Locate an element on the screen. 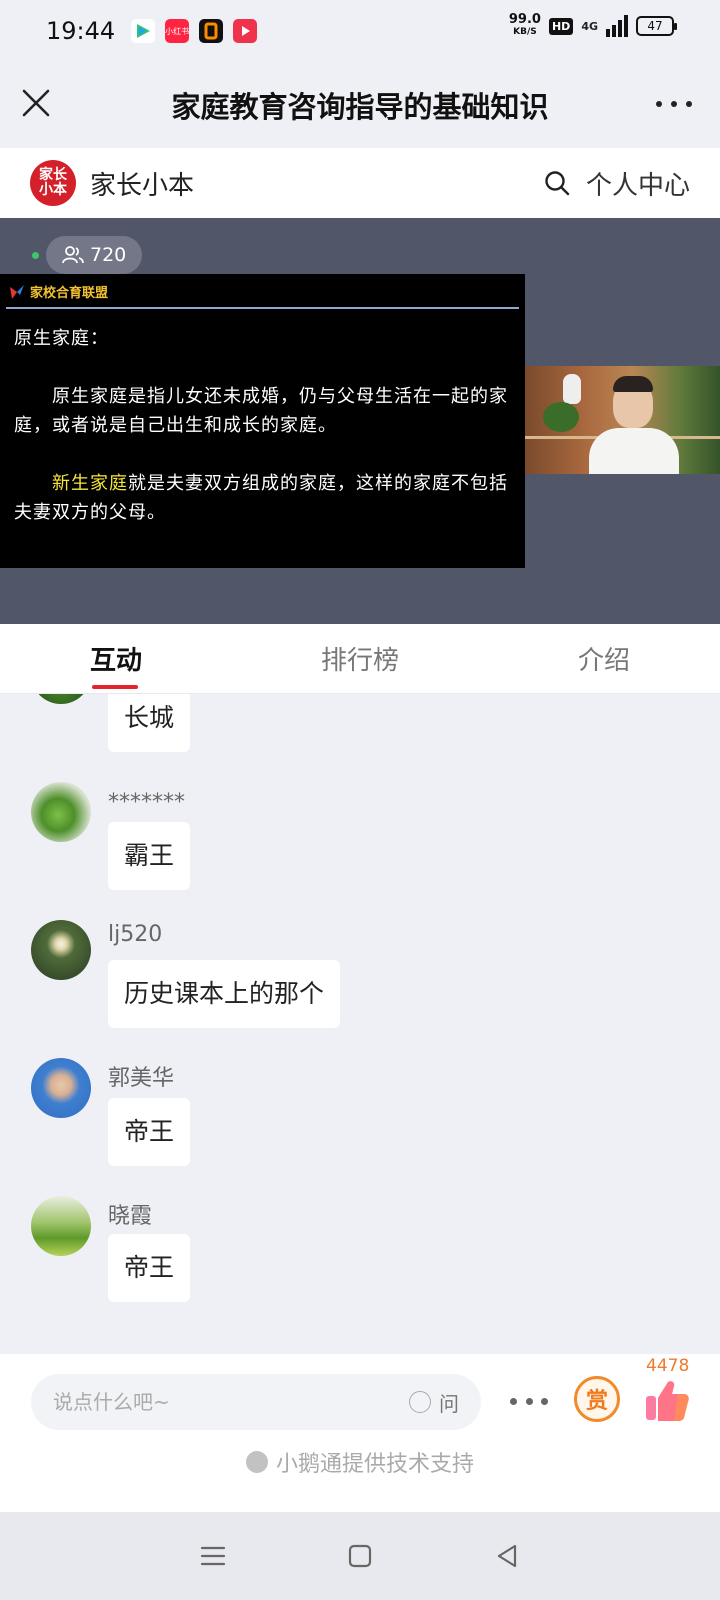 The height and width of the screenshot is (1600, 720). menu-icon is located at coordinates (213, 1556).